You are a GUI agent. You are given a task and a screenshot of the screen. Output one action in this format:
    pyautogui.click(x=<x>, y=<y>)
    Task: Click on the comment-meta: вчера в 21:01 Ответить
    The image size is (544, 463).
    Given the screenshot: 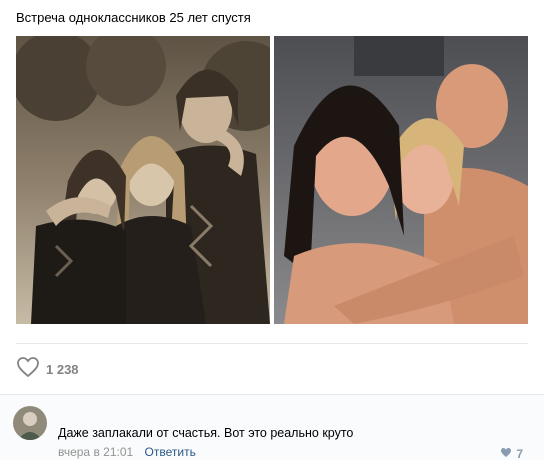 What is the action you would take?
    pyautogui.click(x=127, y=452)
    